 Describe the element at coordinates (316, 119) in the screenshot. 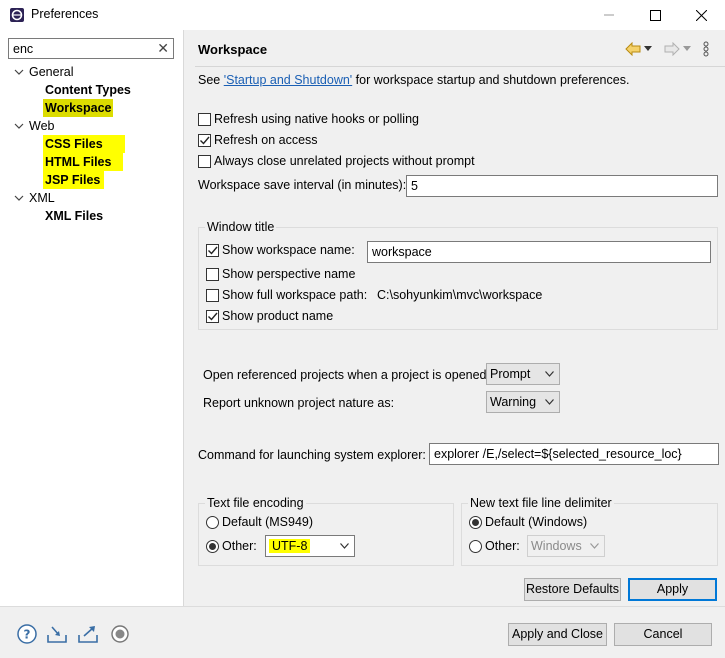

I see `refresh-native-label: Refresh using native hooks or polling` at that location.